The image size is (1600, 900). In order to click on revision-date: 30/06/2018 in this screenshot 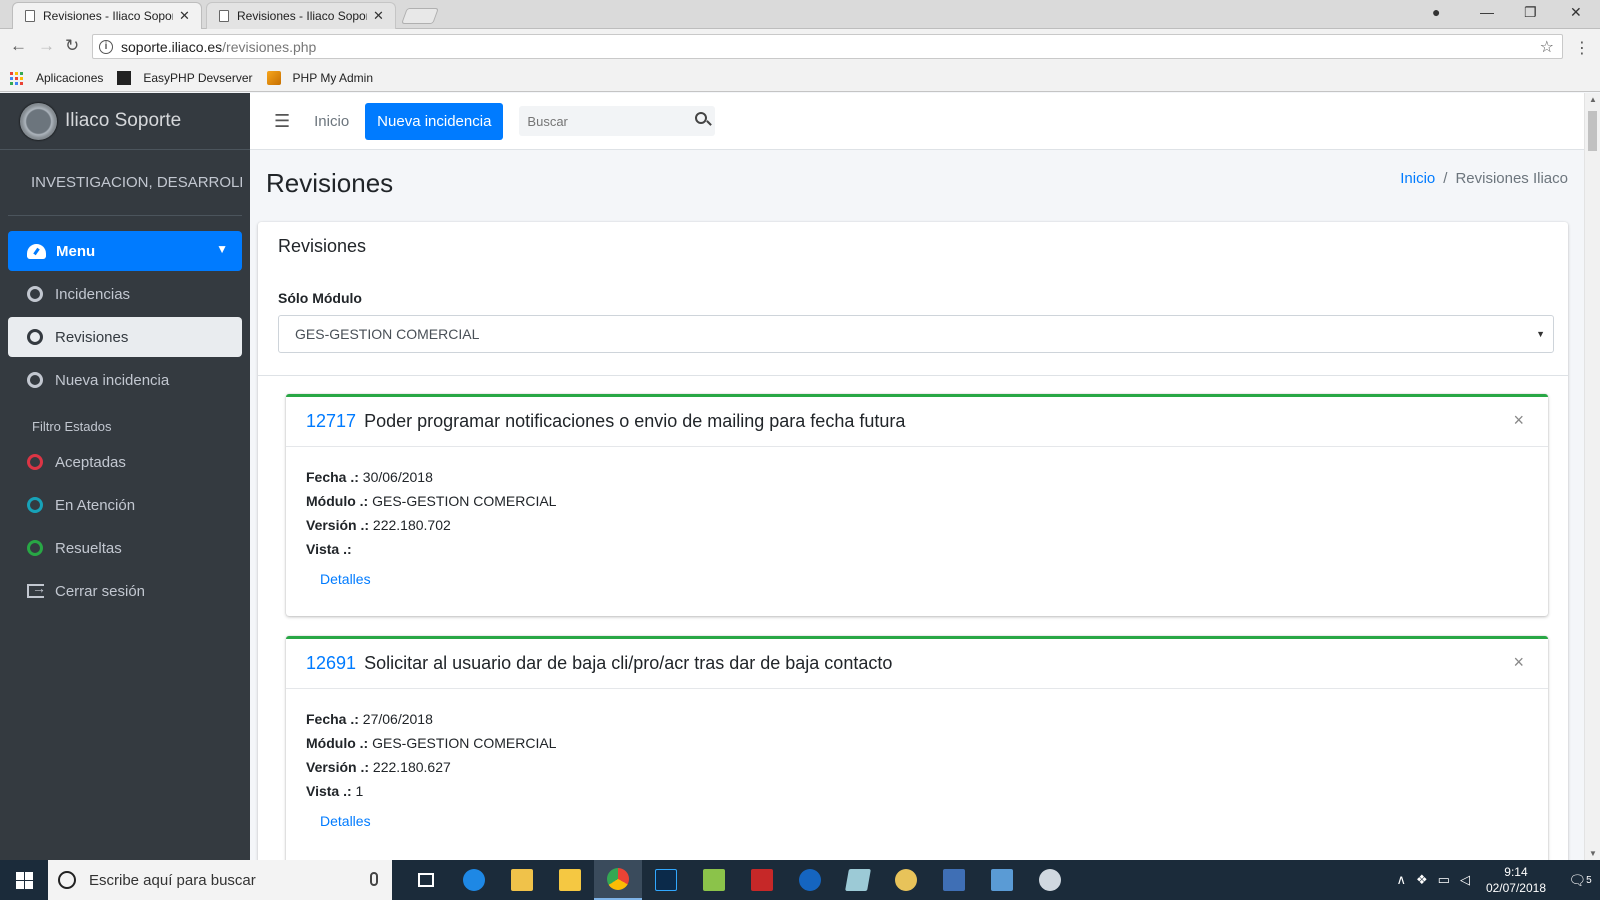, I will do `click(397, 477)`.